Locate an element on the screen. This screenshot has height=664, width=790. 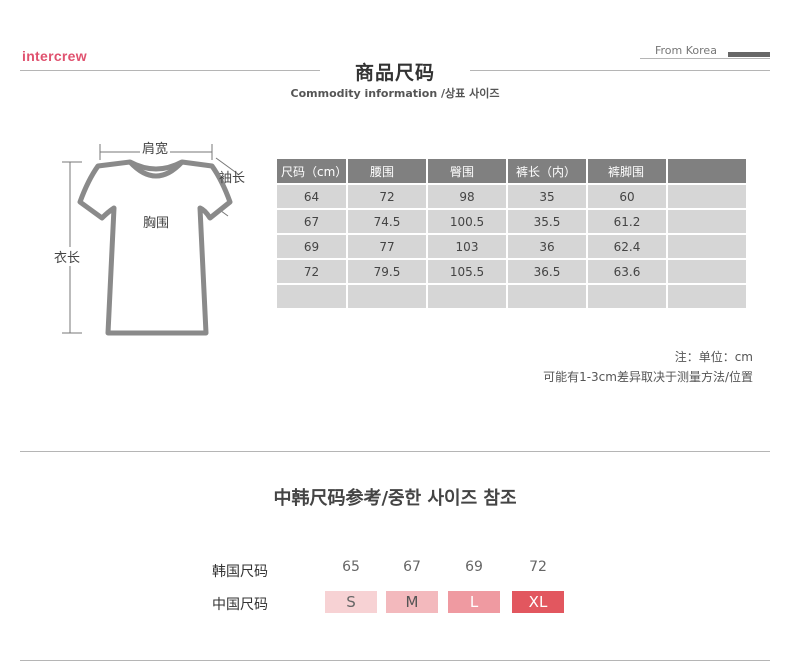
table-row: 69 77 103 36 62.4 is located at coordinates (512, 246).